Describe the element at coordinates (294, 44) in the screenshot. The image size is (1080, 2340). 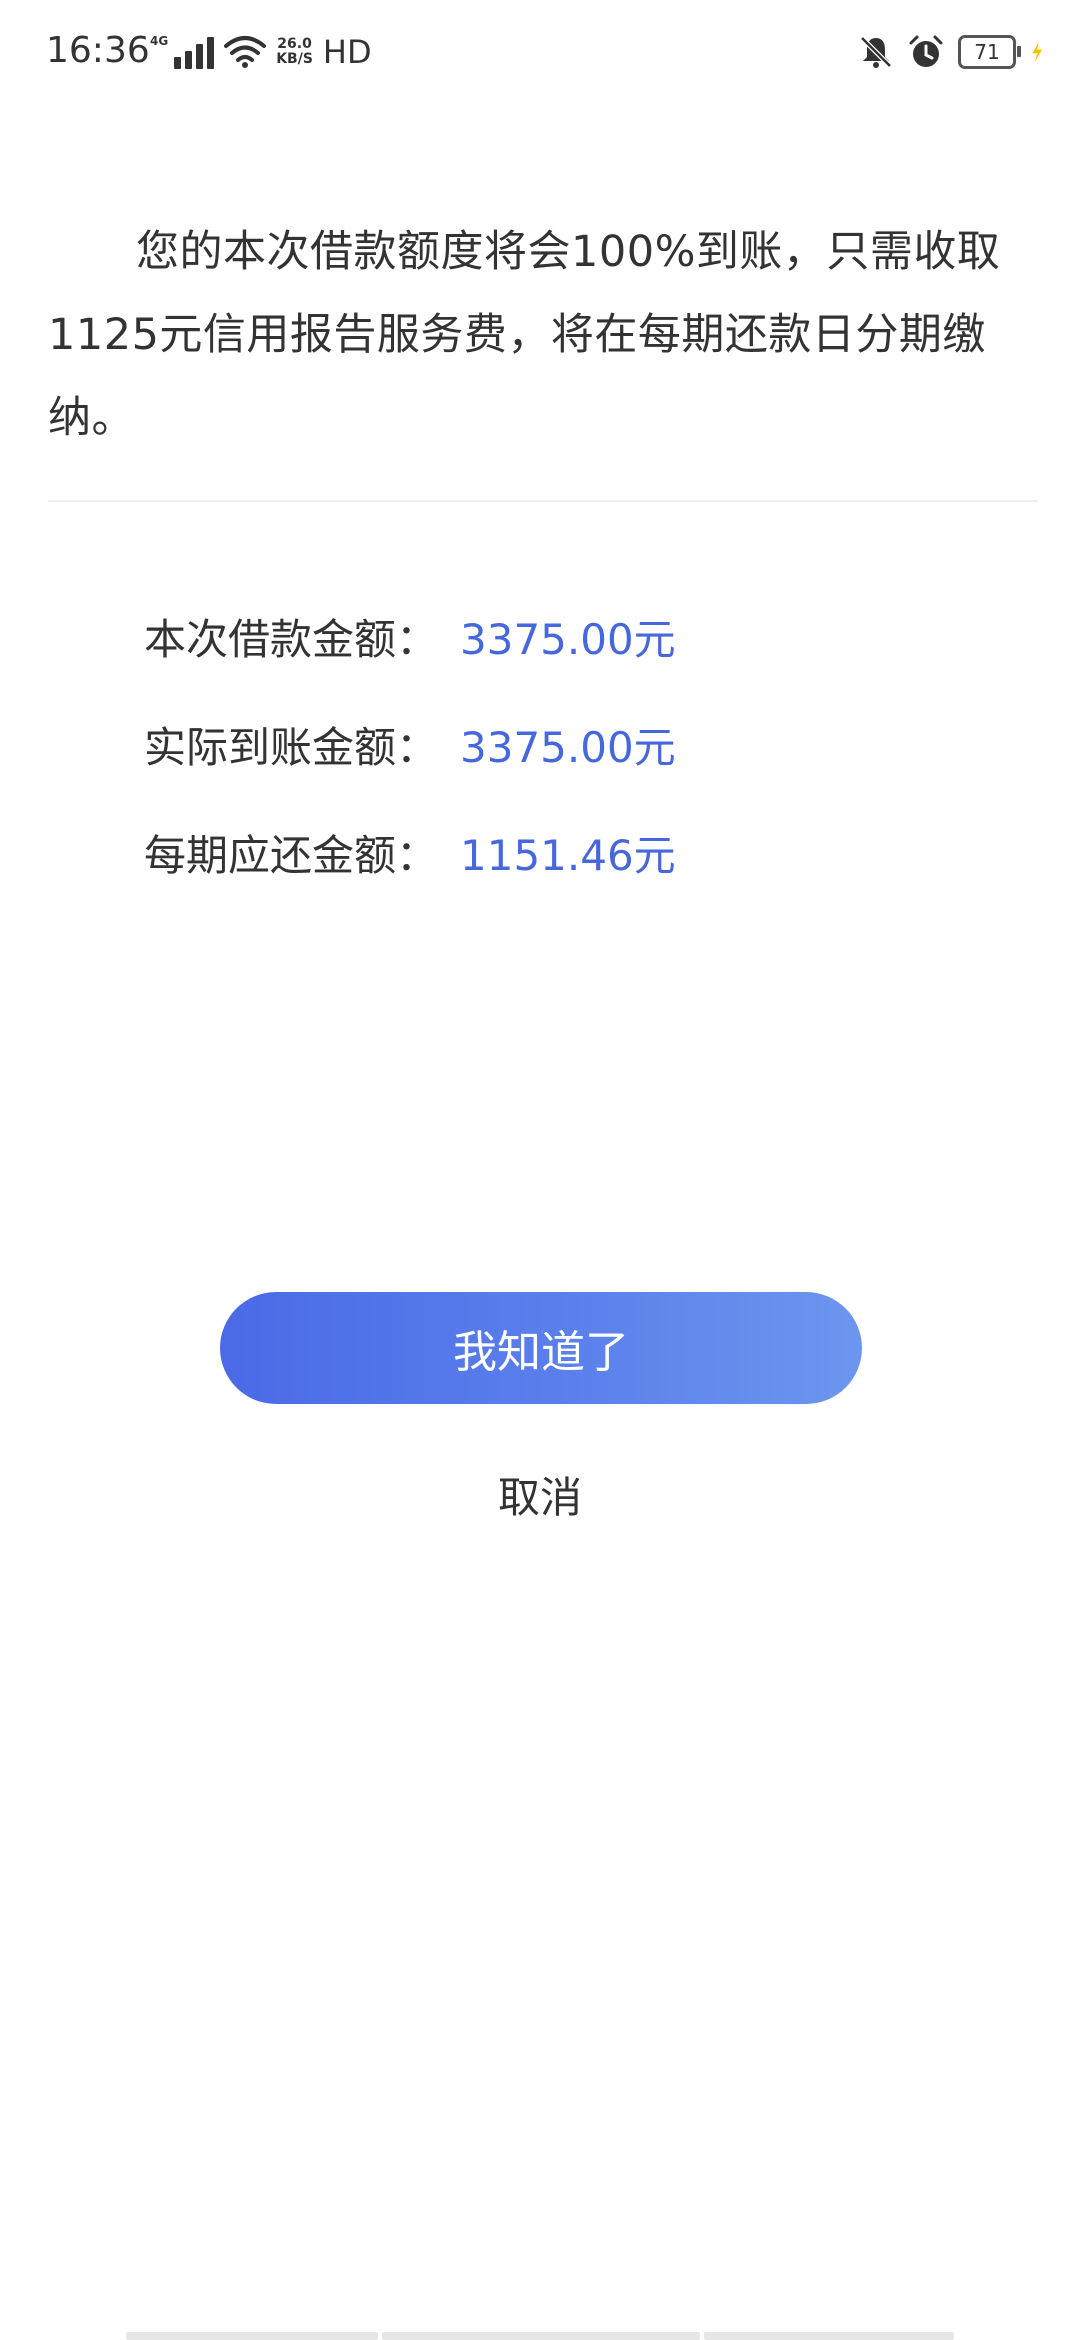
I see `network-speed-value: 26.0` at that location.